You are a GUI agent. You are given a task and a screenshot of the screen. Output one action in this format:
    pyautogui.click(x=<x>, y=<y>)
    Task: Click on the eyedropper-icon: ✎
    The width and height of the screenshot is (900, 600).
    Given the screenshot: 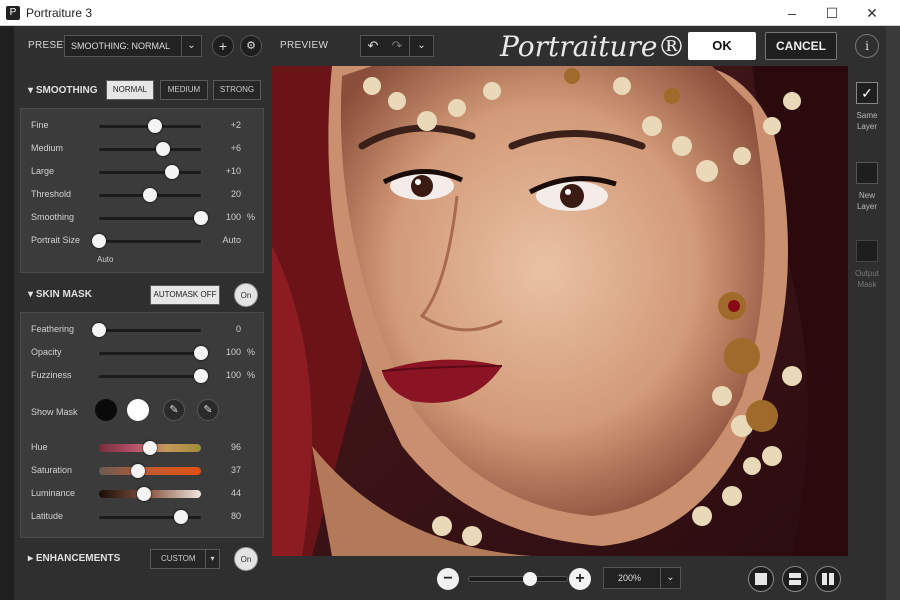 What is the action you would take?
    pyautogui.click(x=174, y=410)
    